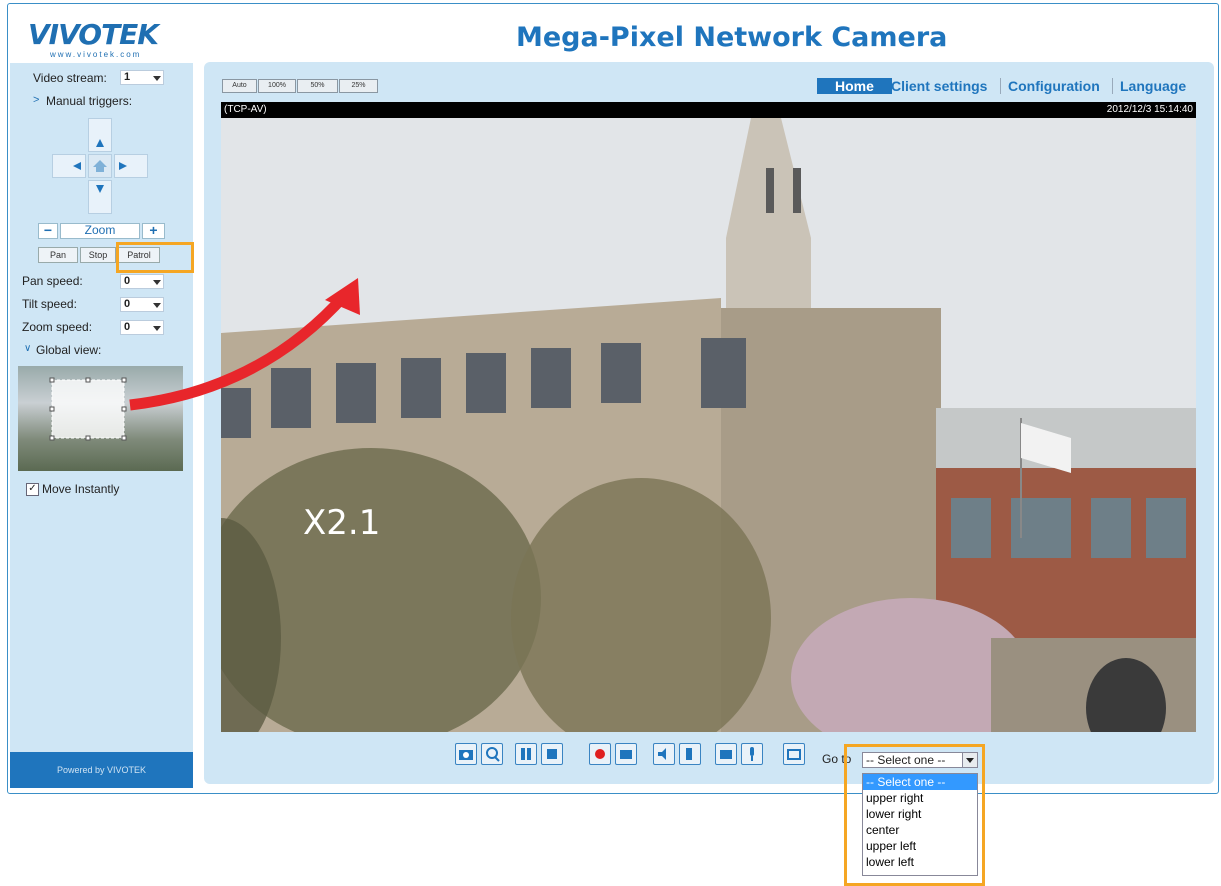 Image resolution: width=1221 pixels, height=886 pixels. What do you see at coordinates (101, 770) in the screenshot?
I see `powered-by-footer: Powered by VIVOTEK` at bounding box center [101, 770].